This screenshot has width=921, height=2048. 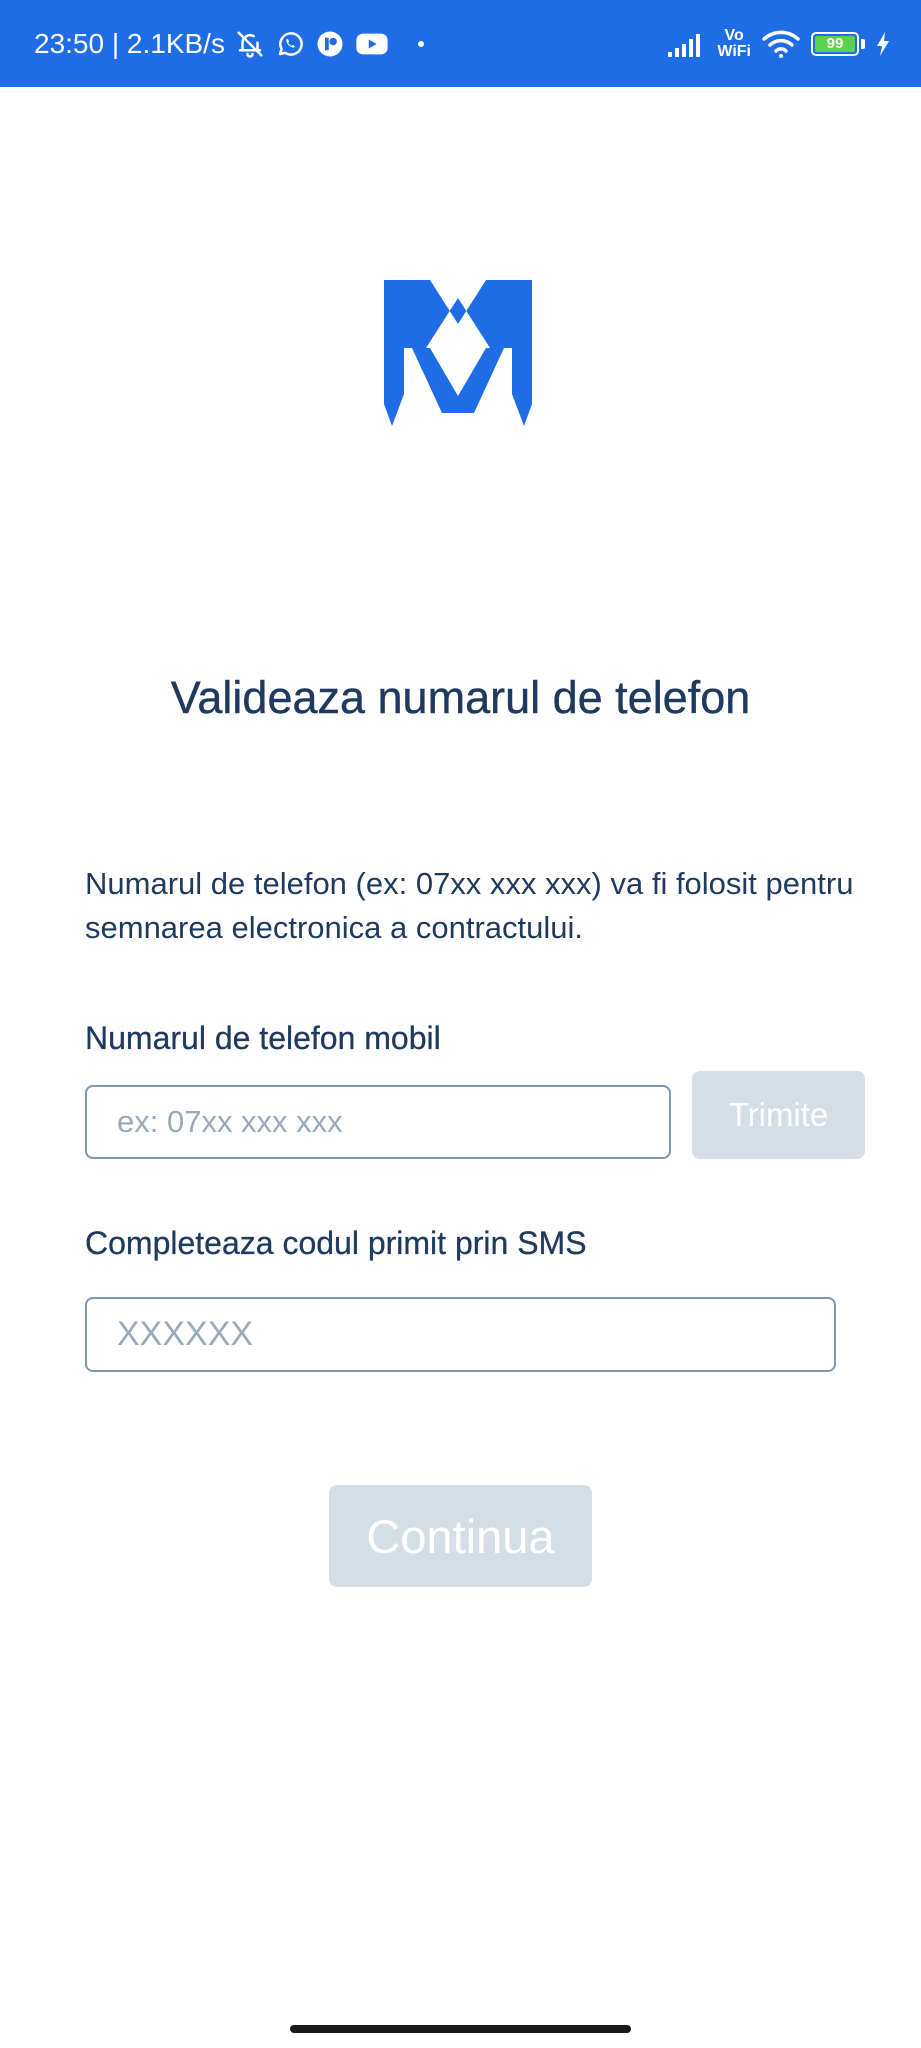 I want to click on sms-code-input, so click(x=460, y=1334).